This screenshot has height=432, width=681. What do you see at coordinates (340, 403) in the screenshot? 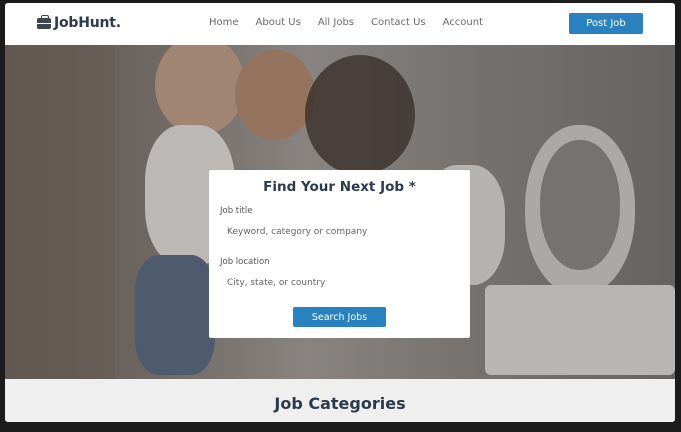
I see `job-categories-heading: Job Categories` at bounding box center [340, 403].